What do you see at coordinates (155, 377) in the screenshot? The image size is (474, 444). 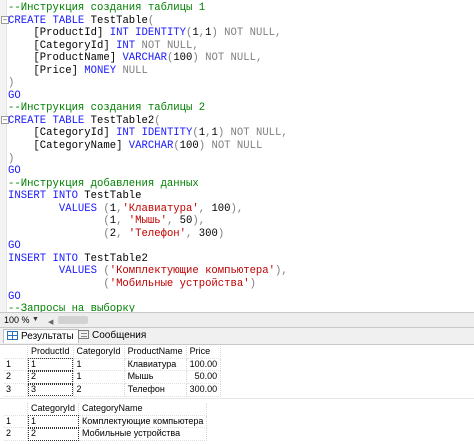 I see `table-cell: Мышь` at bounding box center [155, 377].